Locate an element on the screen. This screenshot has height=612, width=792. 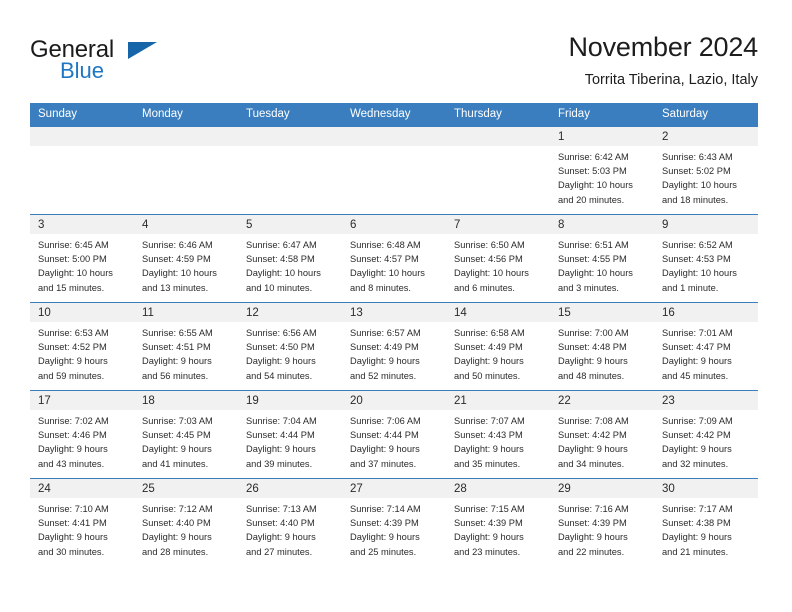
sunrise-time: Sunrise: 6:45 AM is located at coordinates (73, 245).